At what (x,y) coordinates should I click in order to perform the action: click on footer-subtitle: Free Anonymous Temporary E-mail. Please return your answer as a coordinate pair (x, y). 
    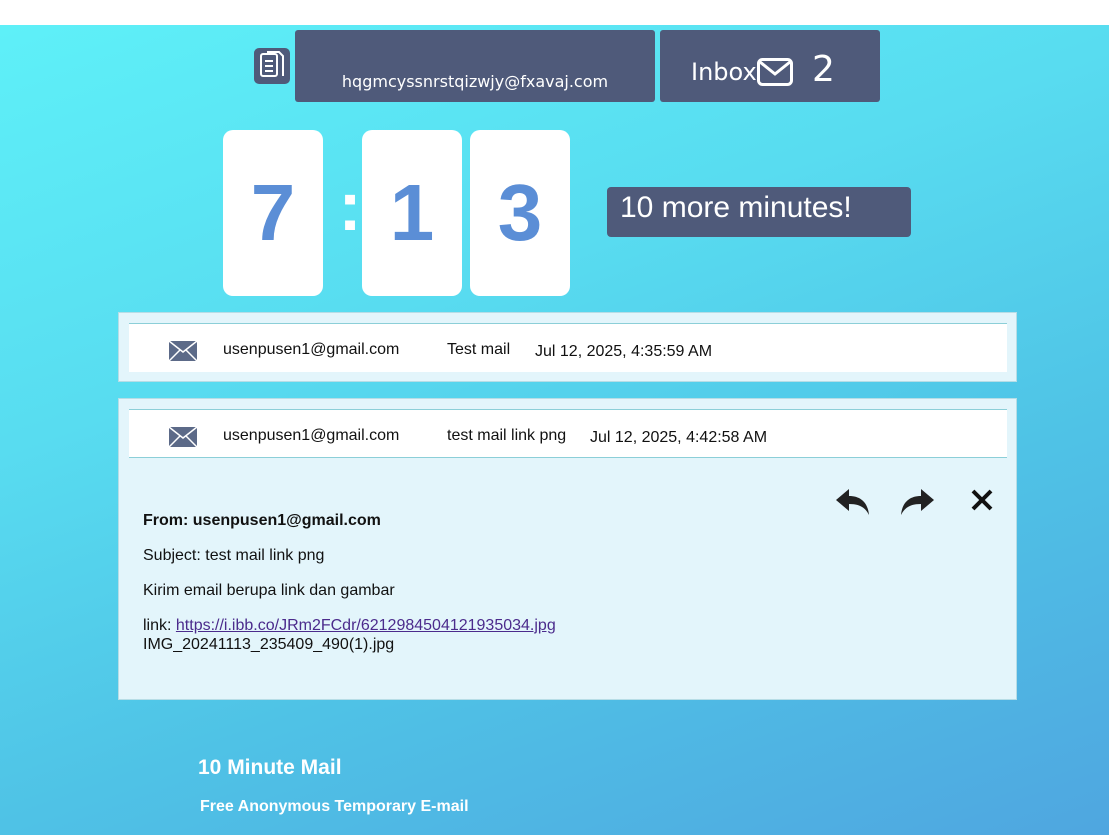
    Looking at the image, I should click on (334, 806).